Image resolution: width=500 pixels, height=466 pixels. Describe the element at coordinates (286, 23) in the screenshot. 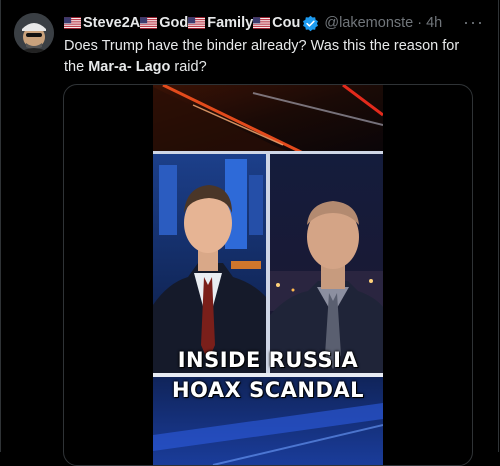

I see `name-part: Cou` at that location.